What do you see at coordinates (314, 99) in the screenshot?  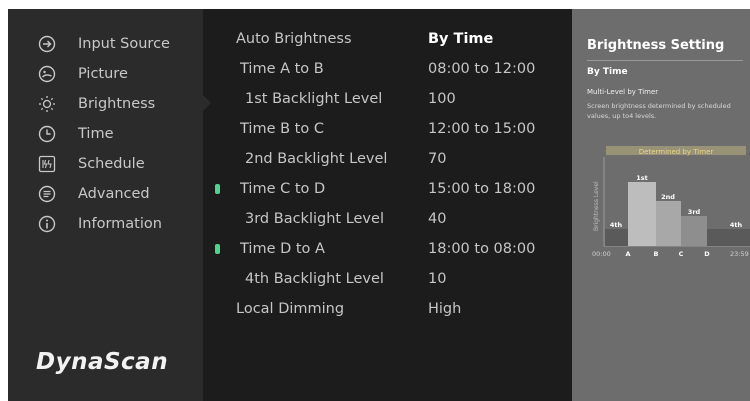 I see `setting-label: 1st Backlight Level` at bounding box center [314, 99].